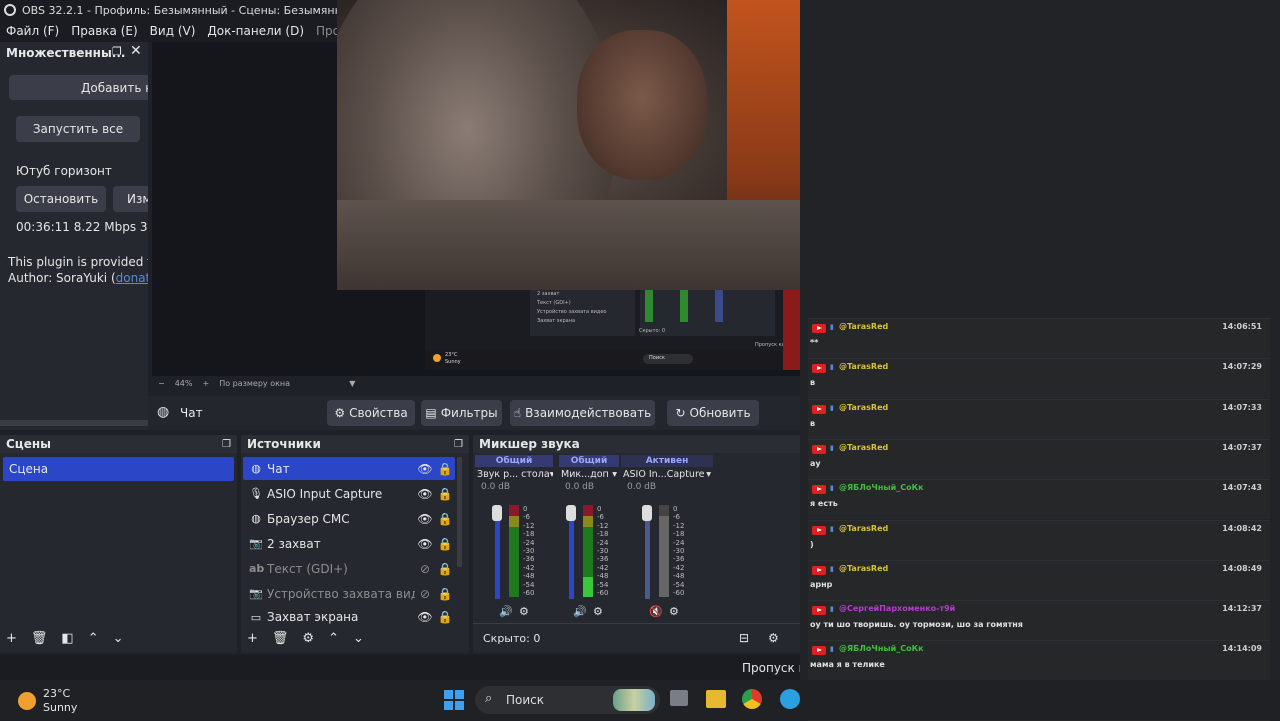 This screenshot has height=721, width=1280. I want to click on speaker-muted-icon: 🔇, so click(656, 611).